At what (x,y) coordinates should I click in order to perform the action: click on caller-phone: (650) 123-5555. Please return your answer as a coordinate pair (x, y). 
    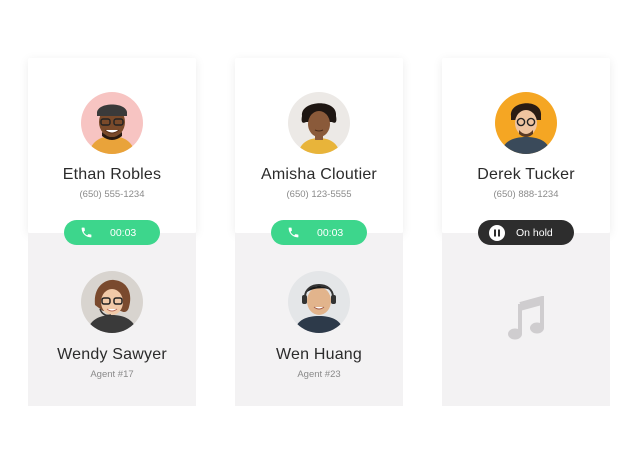
    Looking at the image, I should click on (319, 194).